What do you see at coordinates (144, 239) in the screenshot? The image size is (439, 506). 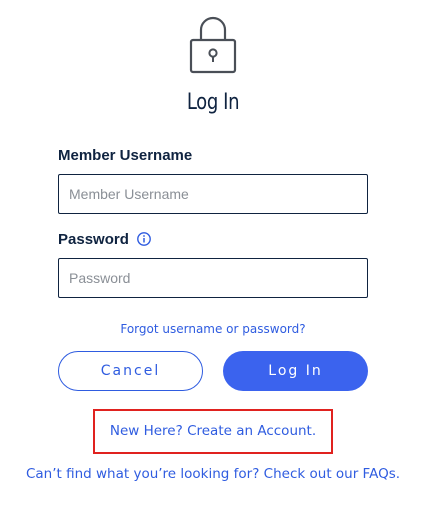 I see `info-icon` at bounding box center [144, 239].